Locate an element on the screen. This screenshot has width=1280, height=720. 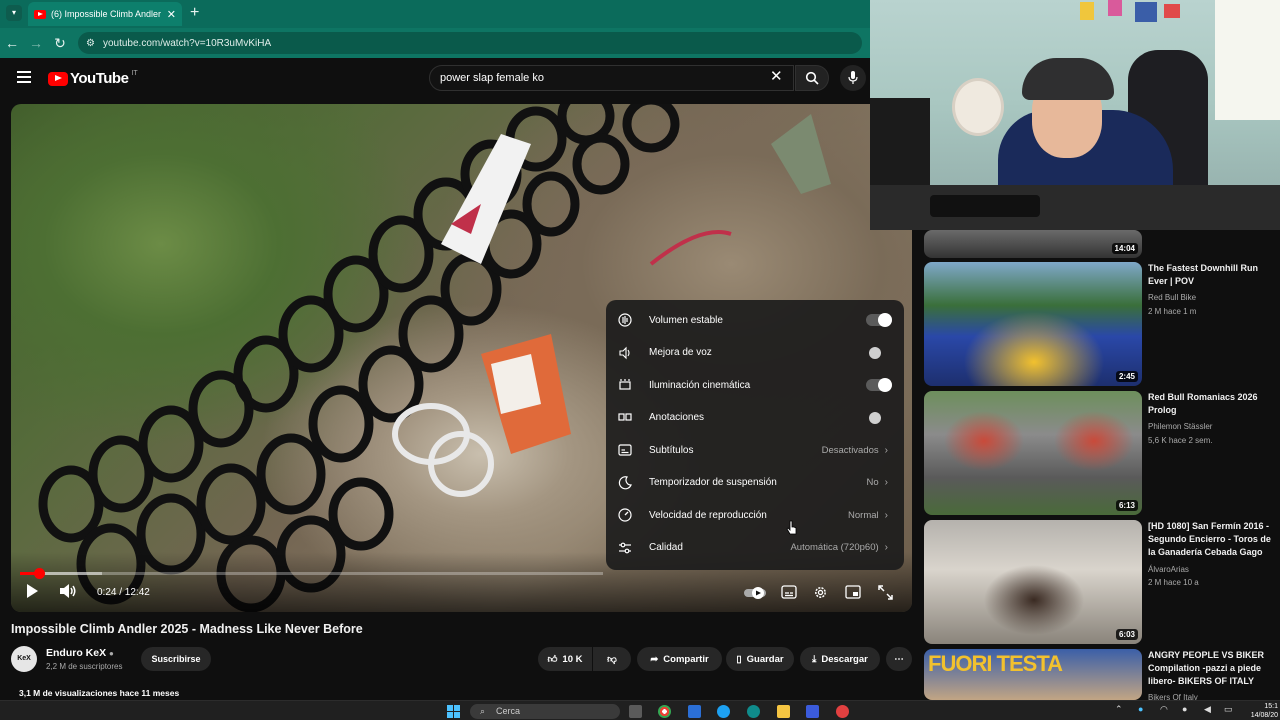
share-button: ➦ Compartir is located at coordinates (679, 659).